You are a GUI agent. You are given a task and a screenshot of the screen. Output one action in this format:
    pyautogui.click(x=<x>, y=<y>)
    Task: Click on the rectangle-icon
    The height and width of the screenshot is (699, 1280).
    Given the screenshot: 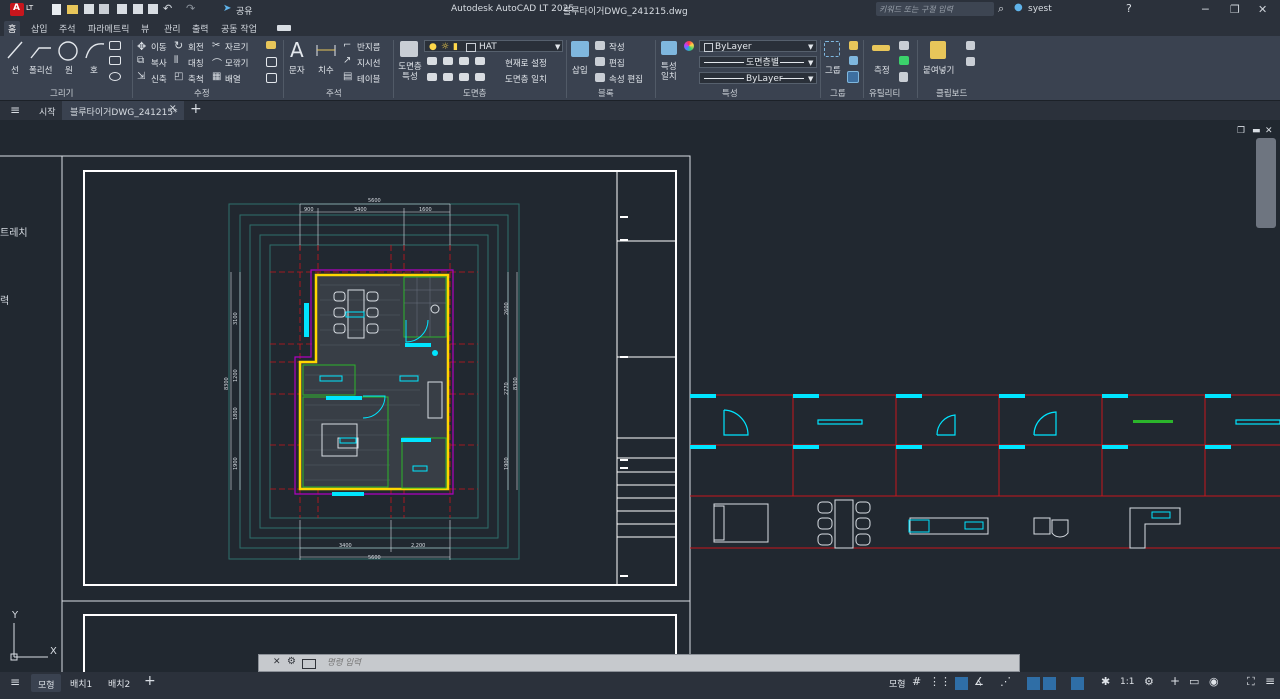 What is the action you would take?
    pyautogui.click(x=115, y=45)
    